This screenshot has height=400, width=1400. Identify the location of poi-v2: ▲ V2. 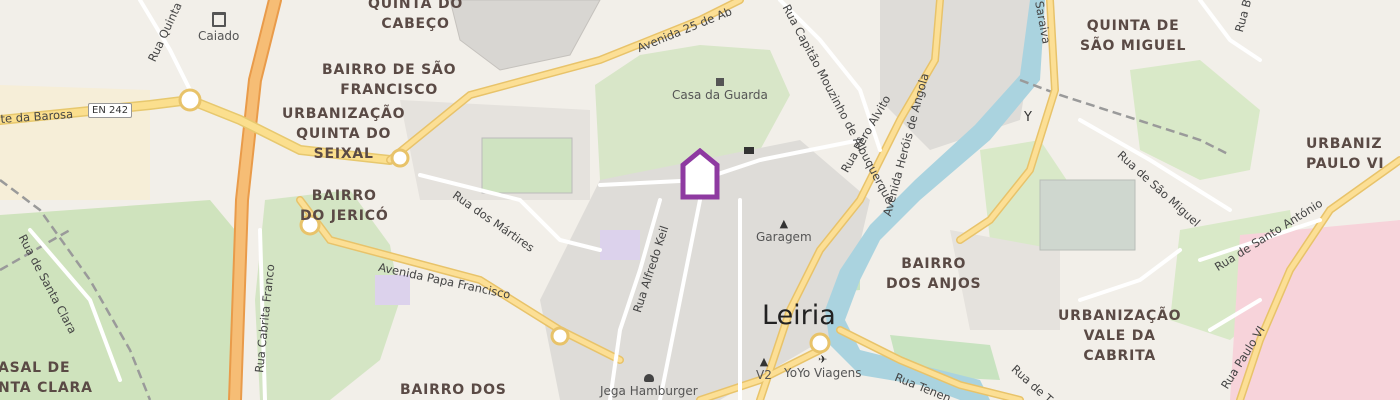
(764, 369).